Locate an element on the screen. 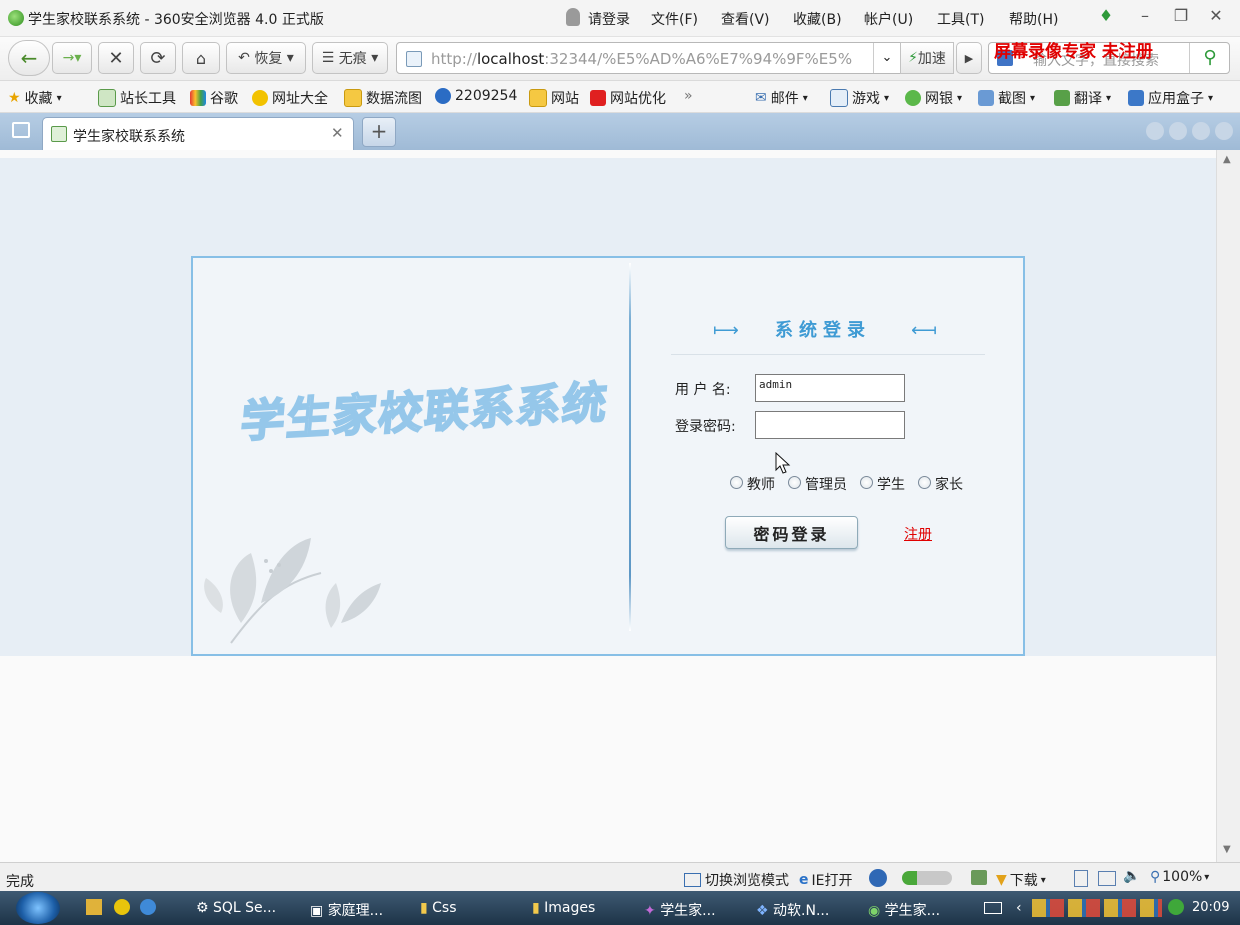  mail-icon: ✉ is located at coordinates (761, 98).